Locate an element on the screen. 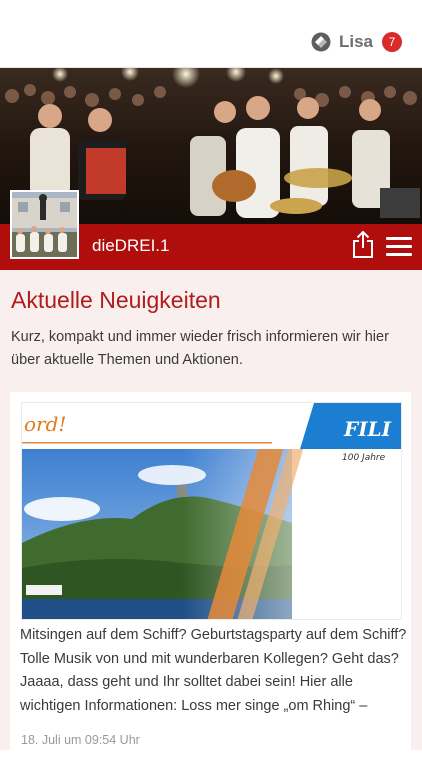 Image resolution: width=422 pixels, height=762 pixels. hamburger-menu-icon is located at coordinates (399, 247).